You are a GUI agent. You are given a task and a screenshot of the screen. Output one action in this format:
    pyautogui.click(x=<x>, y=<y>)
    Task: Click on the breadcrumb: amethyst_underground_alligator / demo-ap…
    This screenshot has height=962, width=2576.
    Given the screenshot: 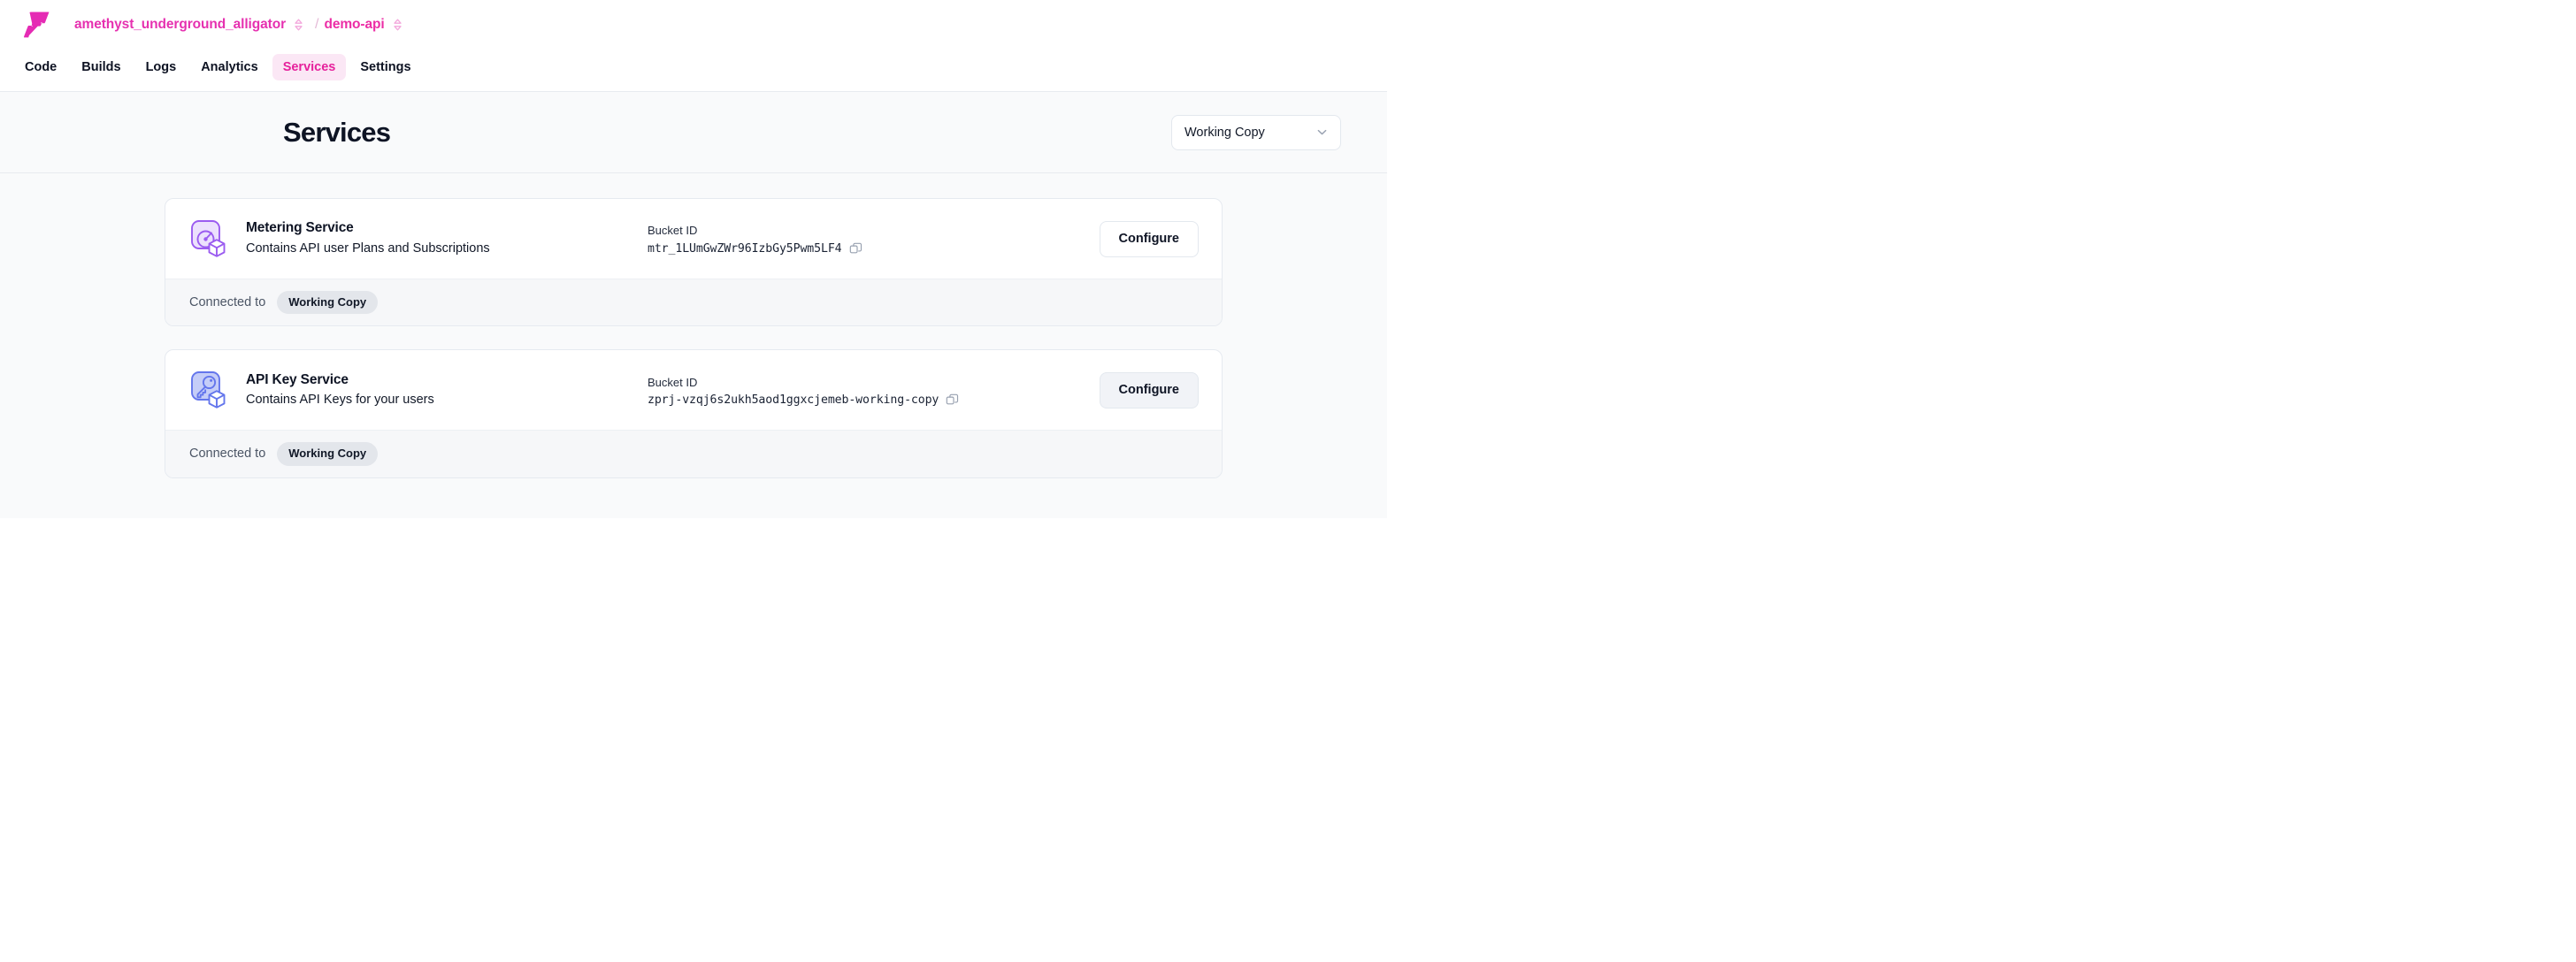 What is the action you would take?
    pyautogui.click(x=241, y=25)
    